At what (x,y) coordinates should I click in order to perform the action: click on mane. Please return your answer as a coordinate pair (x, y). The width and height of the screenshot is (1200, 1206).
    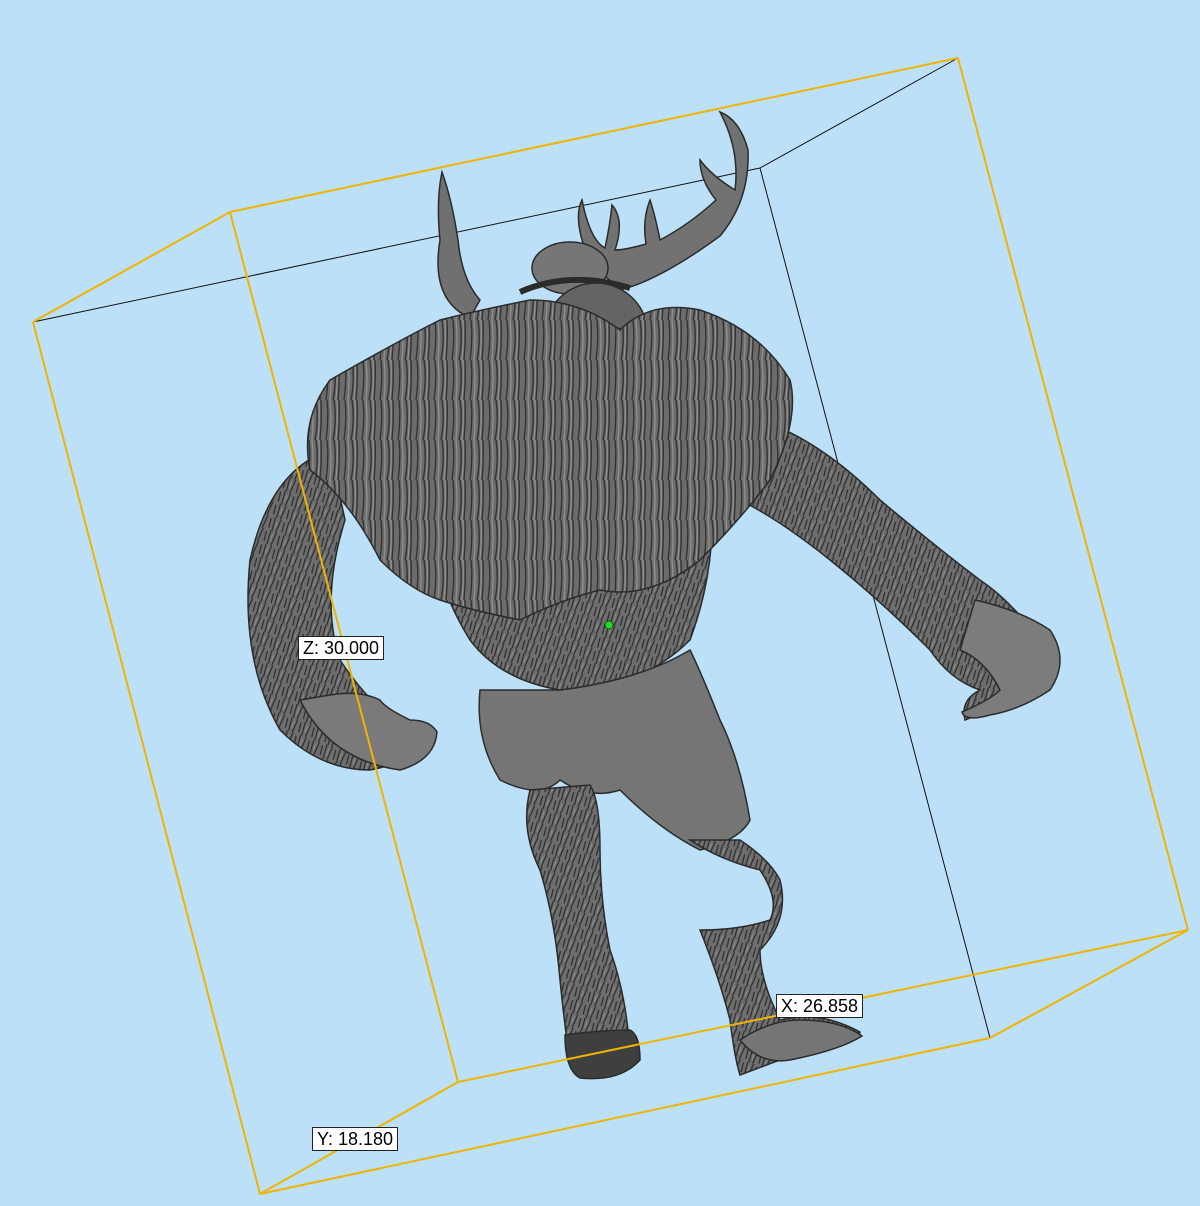
    Looking at the image, I should click on (550, 460).